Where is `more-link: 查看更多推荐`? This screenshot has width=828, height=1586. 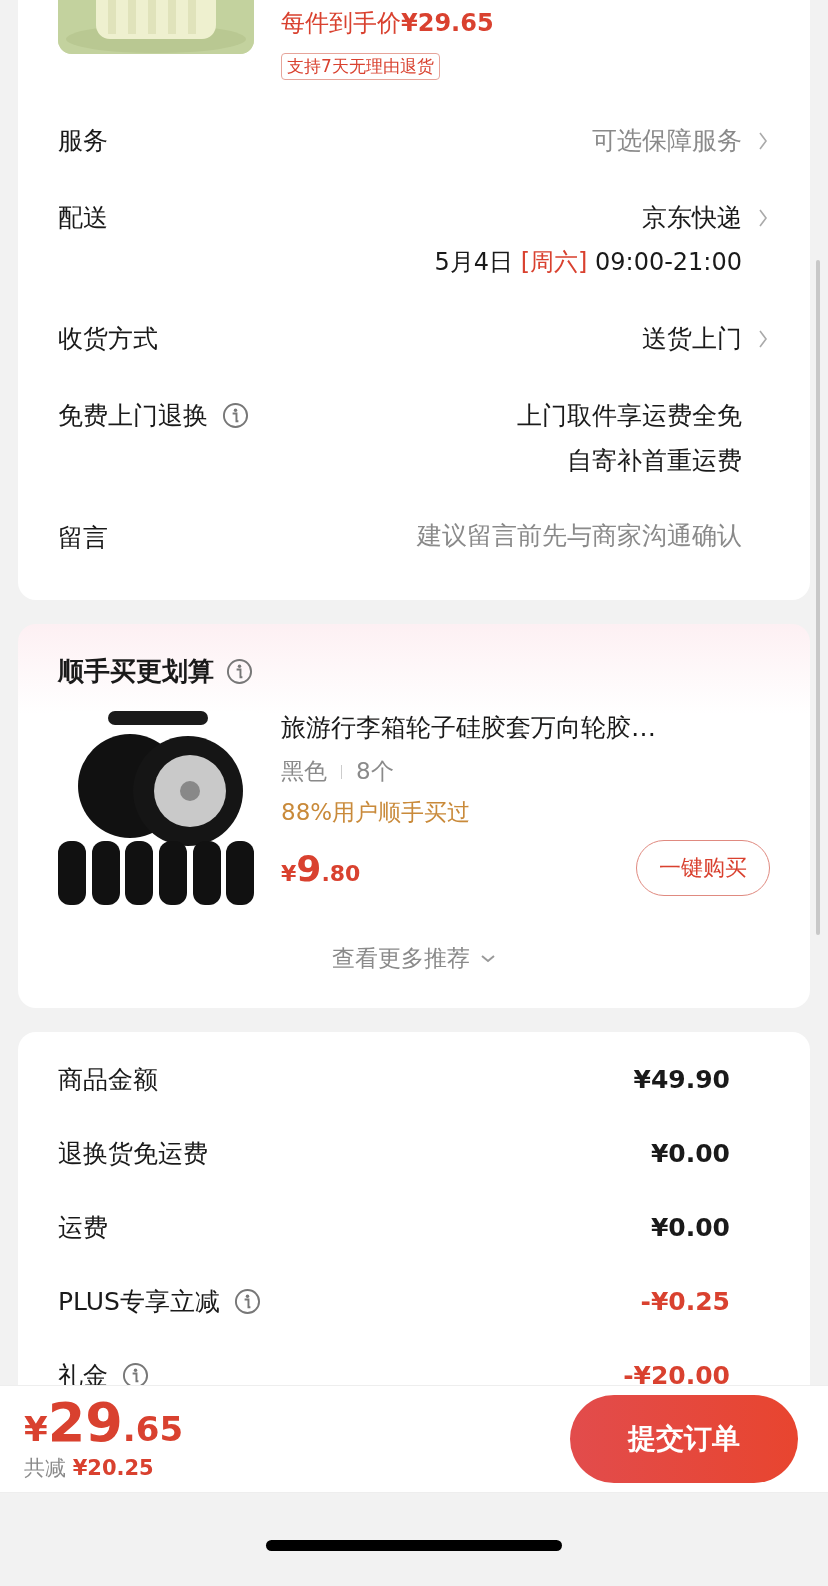 more-link: 查看更多推荐 is located at coordinates (401, 958).